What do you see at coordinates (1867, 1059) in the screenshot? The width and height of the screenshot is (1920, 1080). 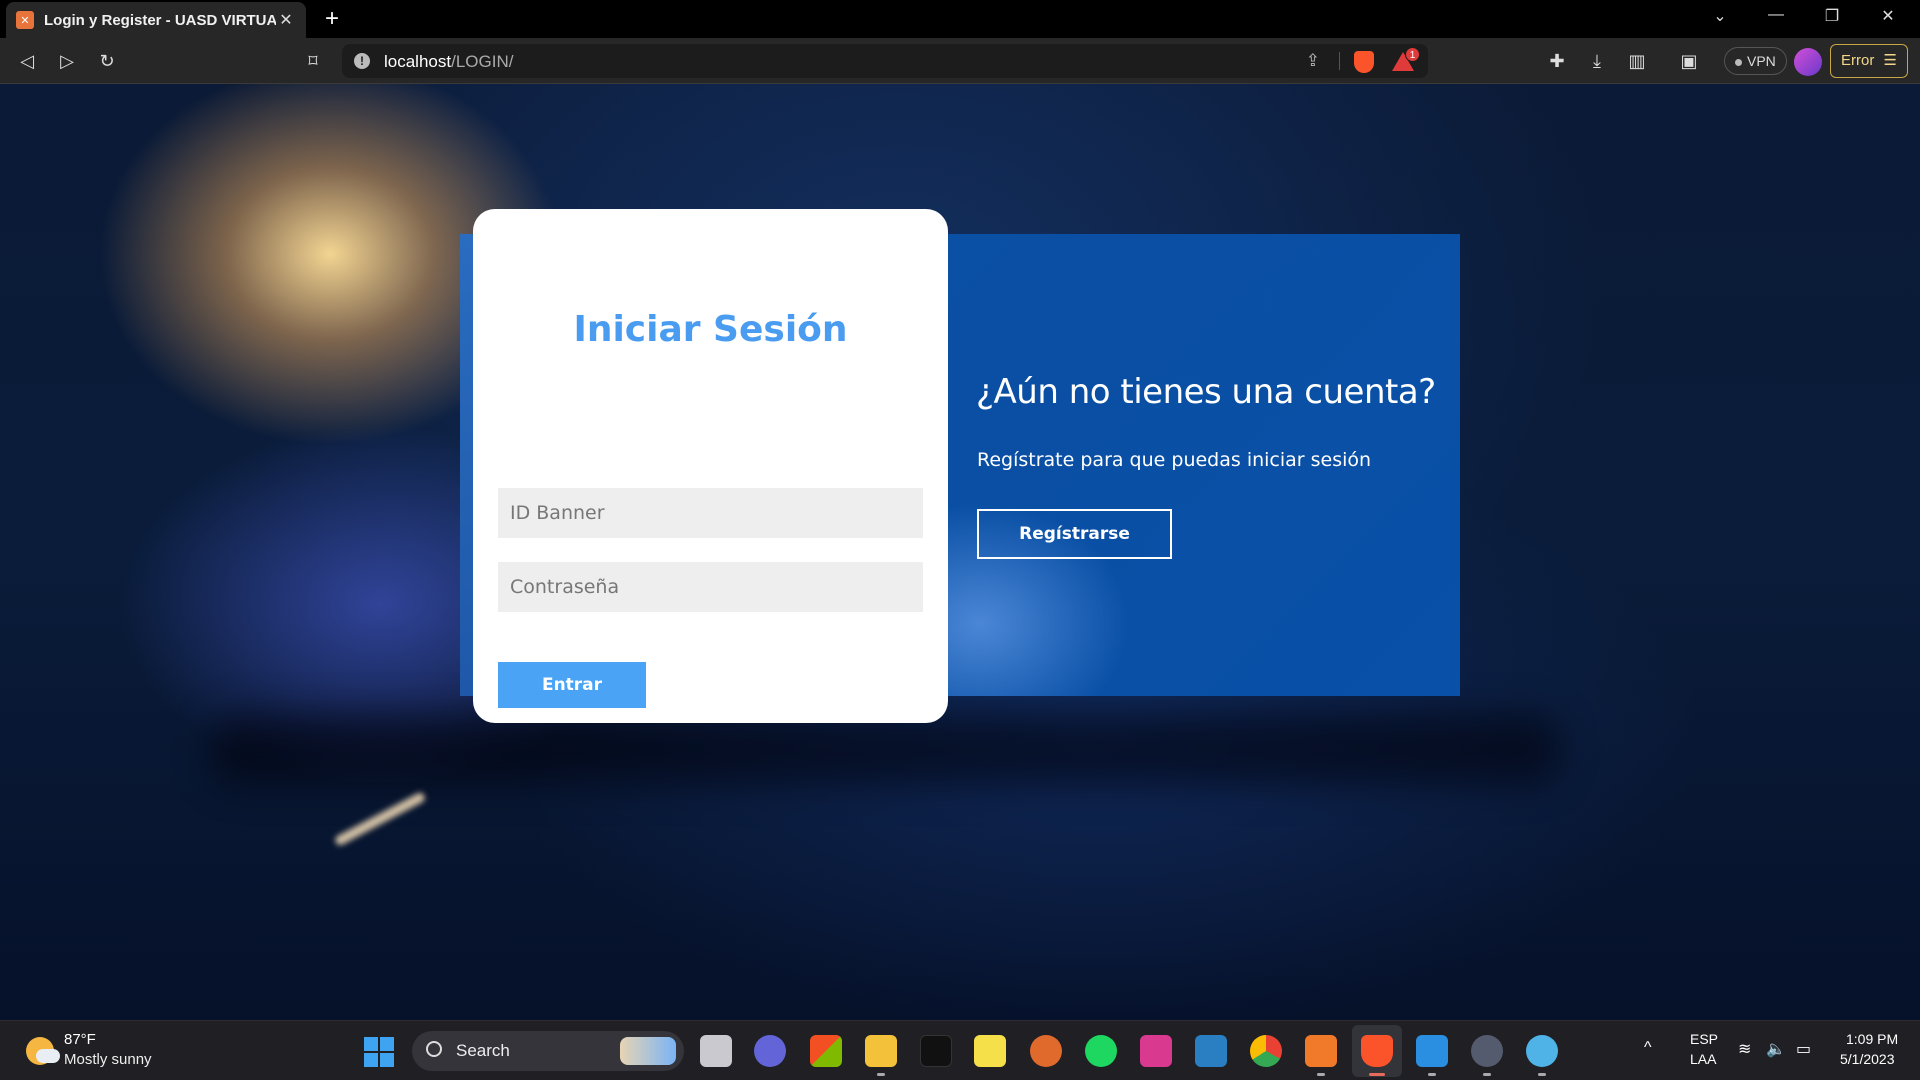 I see `clock-date: 5/1/2023` at bounding box center [1867, 1059].